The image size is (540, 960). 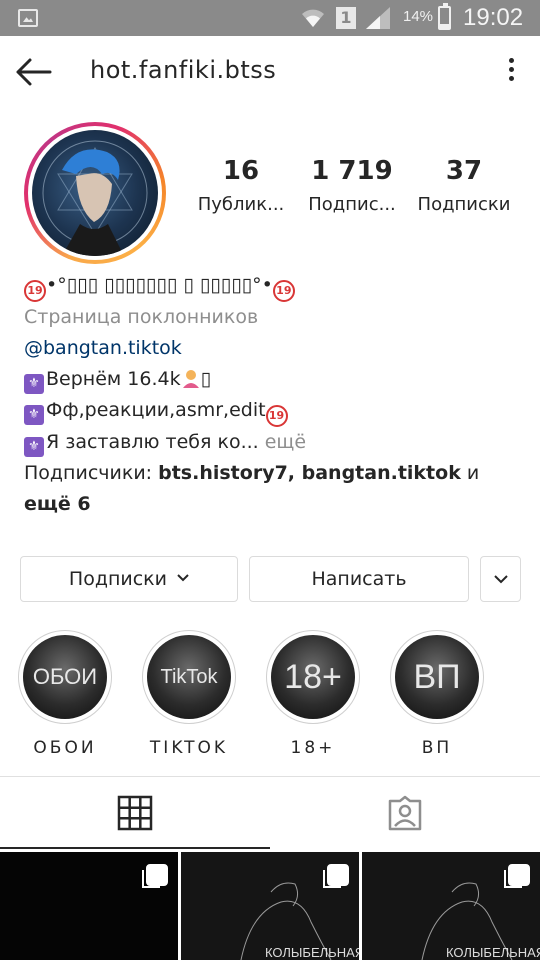 What do you see at coordinates (437, 748) in the screenshot?
I see `highlight-label: ВП` at bounding box center [437, 748].